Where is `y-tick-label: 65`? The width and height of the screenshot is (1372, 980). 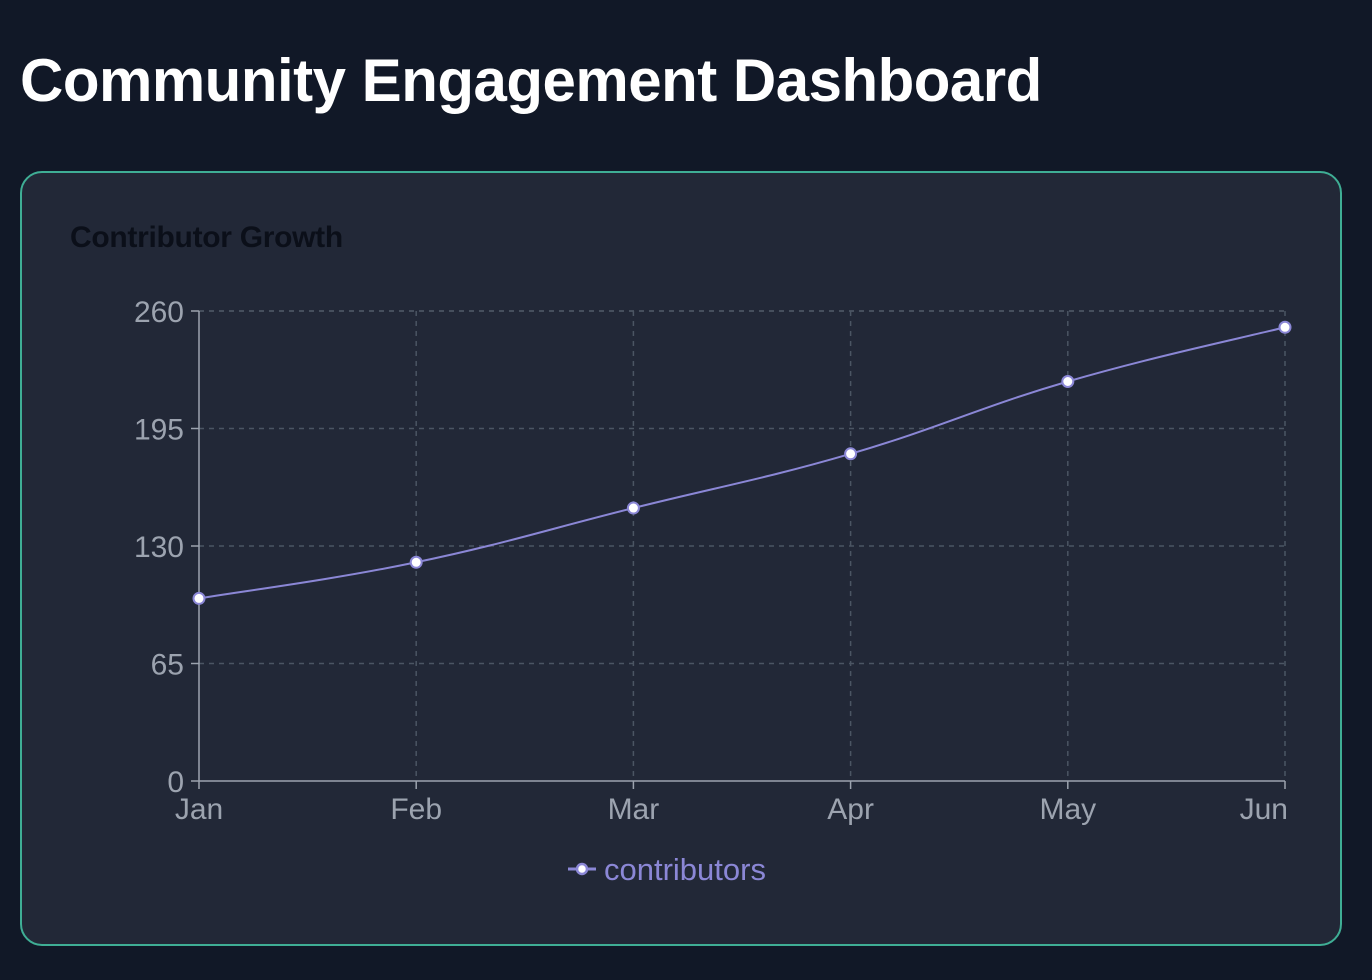 y-tick-label: 65 is located at coordinates (167, 665).